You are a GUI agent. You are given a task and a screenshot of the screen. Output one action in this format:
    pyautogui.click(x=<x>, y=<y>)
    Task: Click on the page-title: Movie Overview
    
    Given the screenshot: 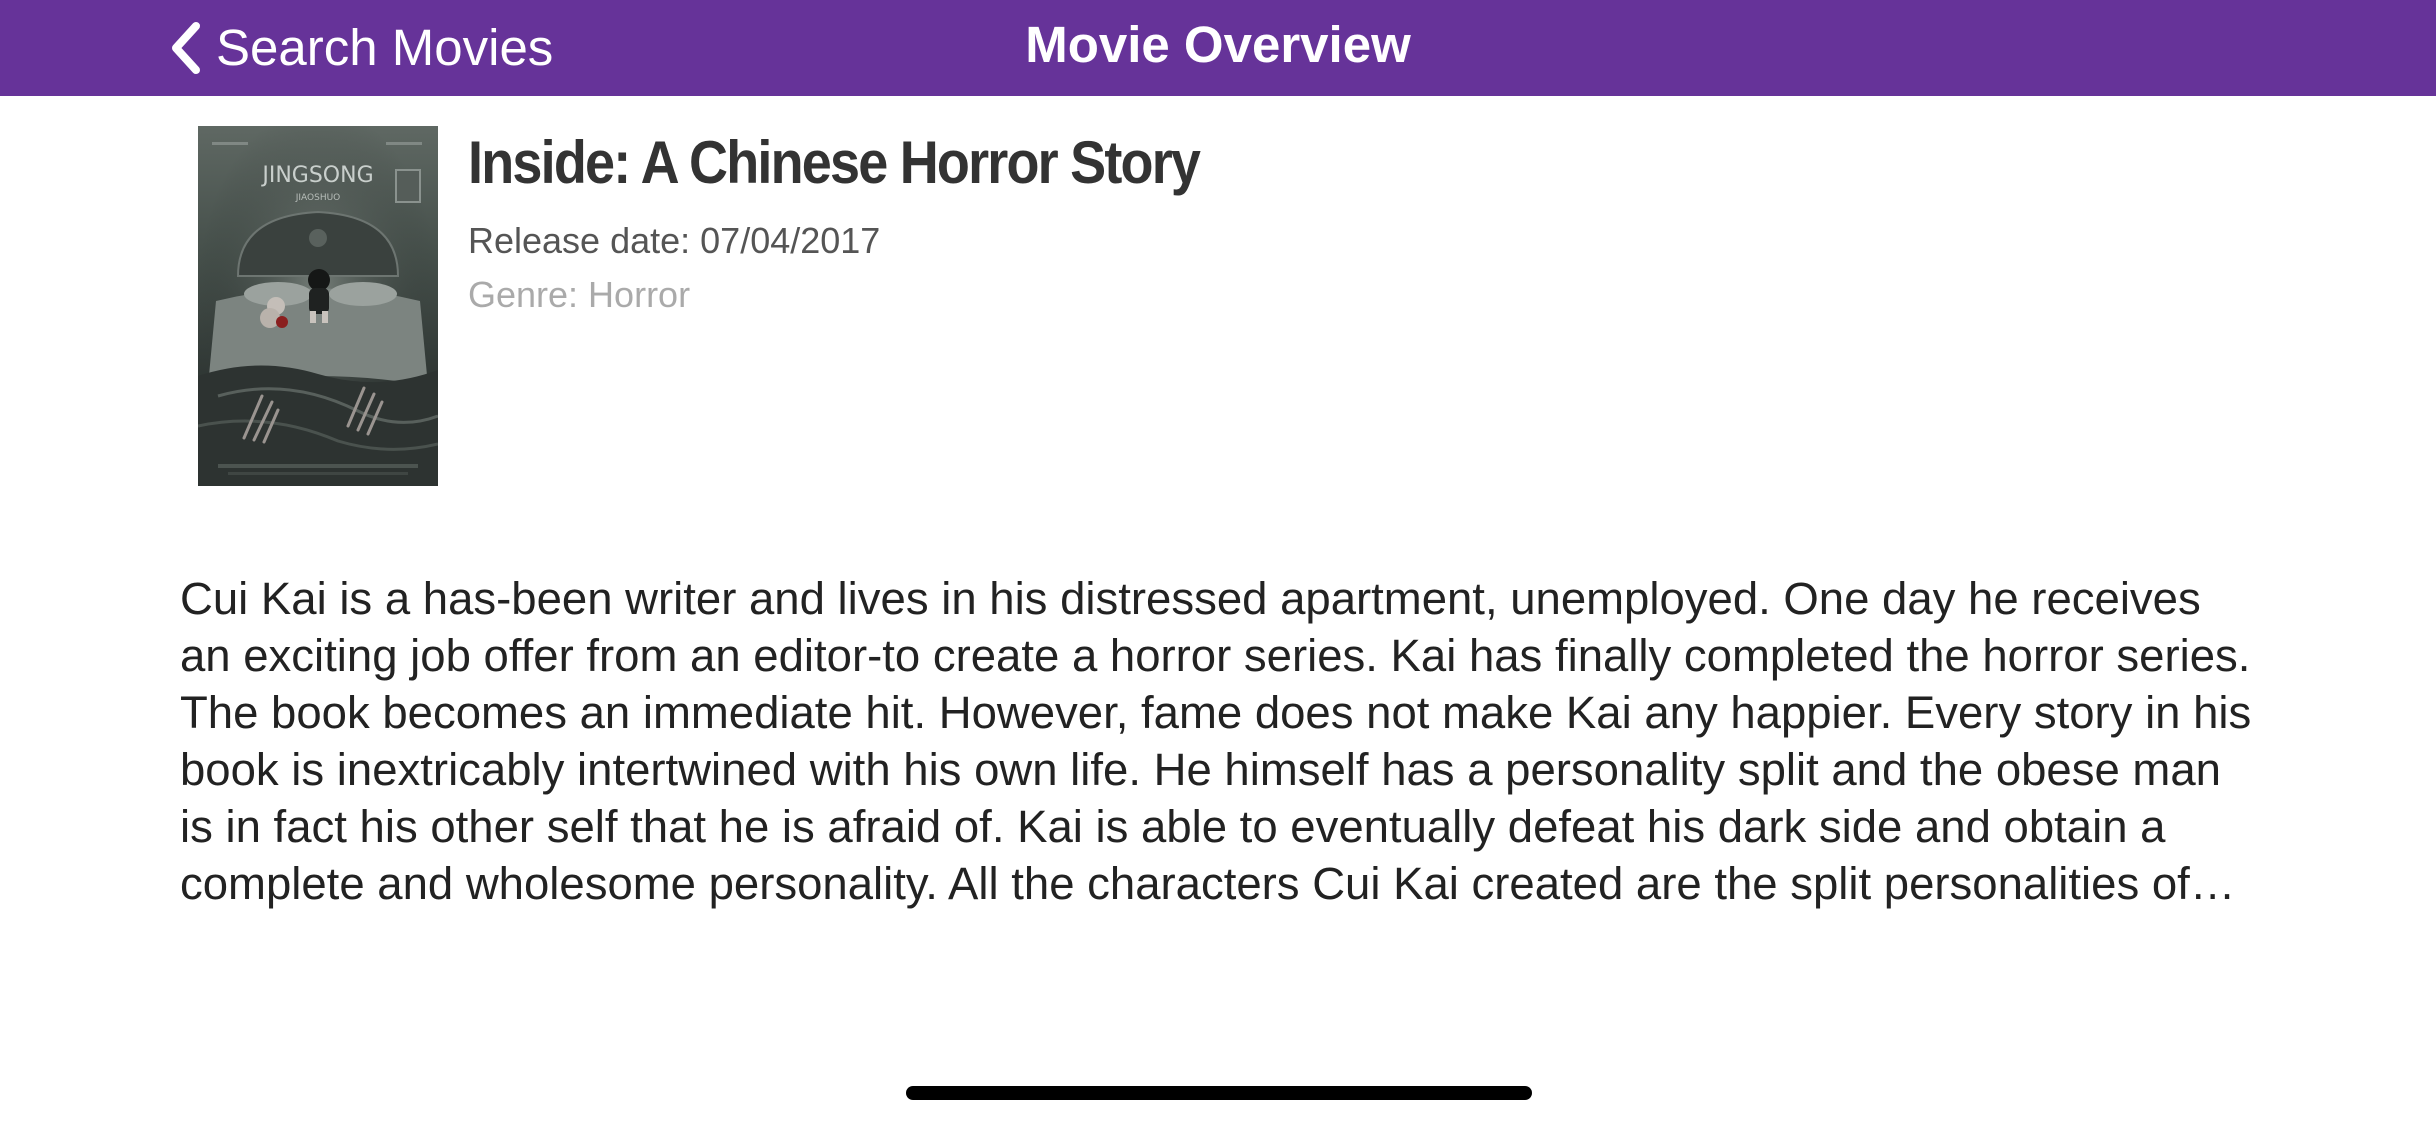 What is the action you would take?
    pyautogui.click(x=1218, y=44)
    